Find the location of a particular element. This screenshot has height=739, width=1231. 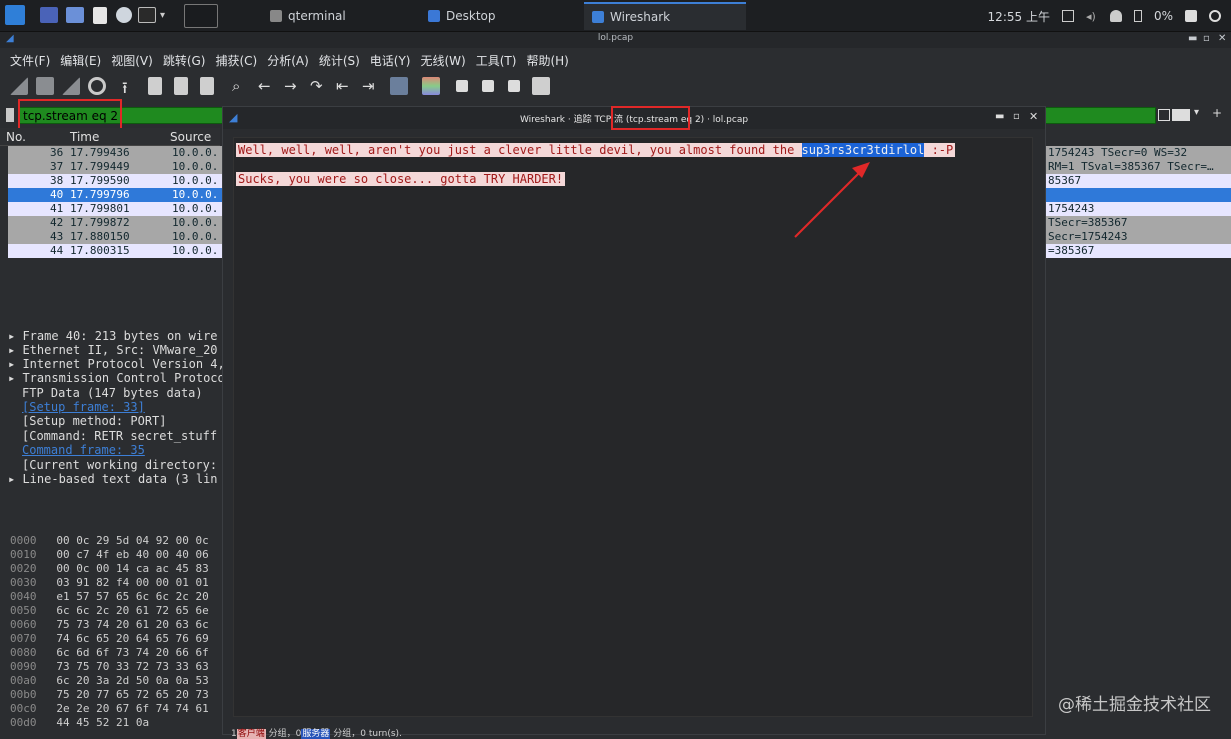

add-filter-button-icon: + is located at coordinates (1217, 113).